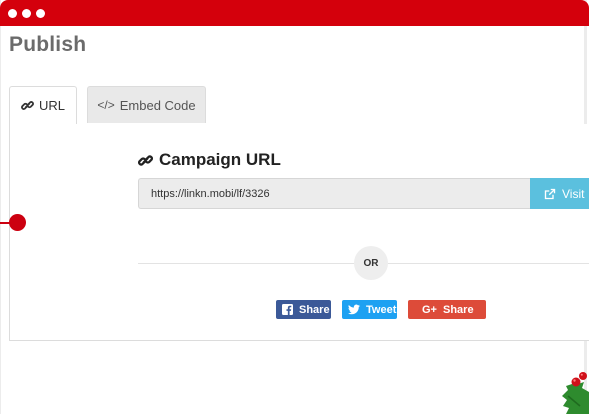  I want to click on campaign-url-heading: Campaign URL, so click(209, 160).